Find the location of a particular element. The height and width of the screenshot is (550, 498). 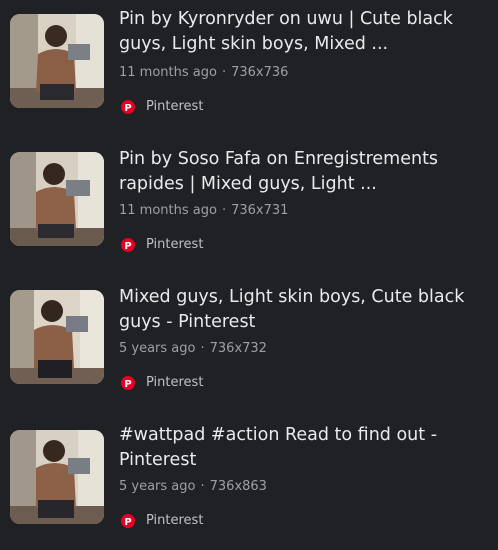

result-title-line: Pin by Soso Fafa on Enregistrements is located at coordinates (279, 159).